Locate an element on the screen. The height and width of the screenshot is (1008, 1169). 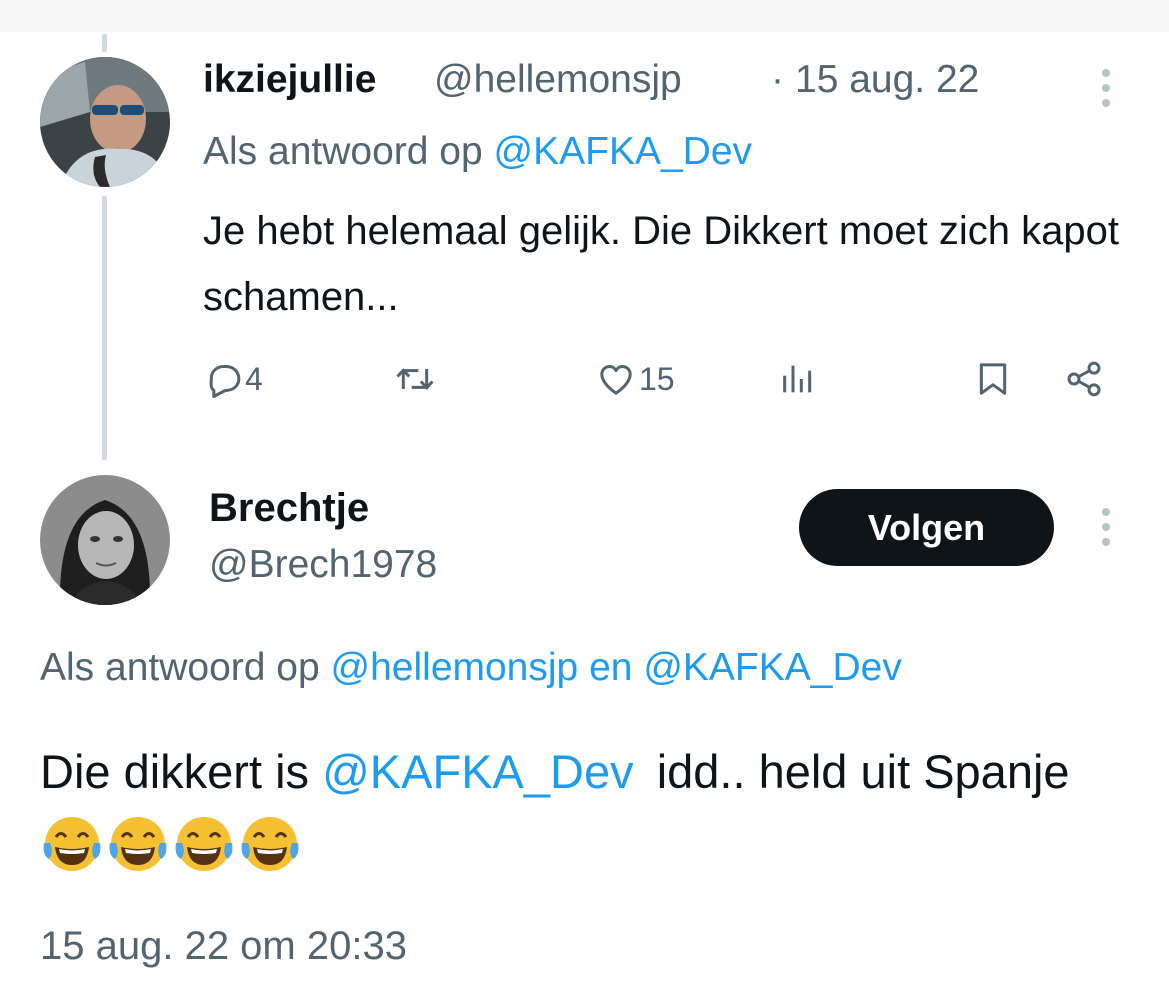
user-handle: @hellemonsjp is located at coordinates (558, 80).